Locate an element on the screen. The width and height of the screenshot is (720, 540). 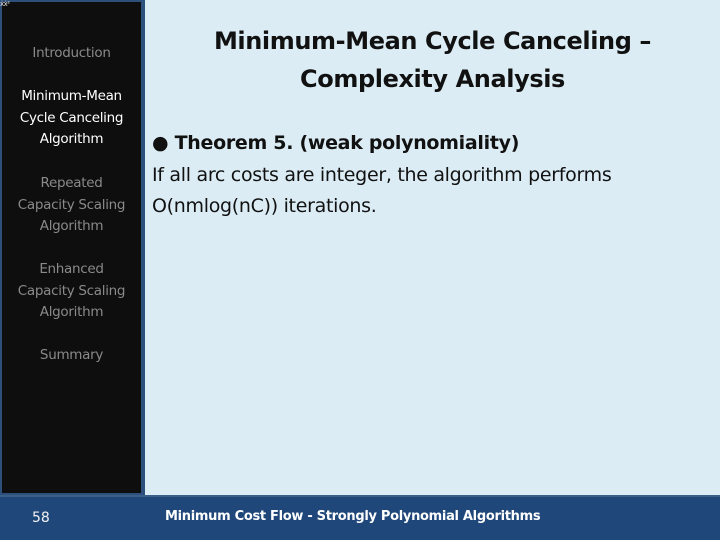
slide-title-line: Minimum-Mean Cycle Canceling – is located at coordinates (432, 41).